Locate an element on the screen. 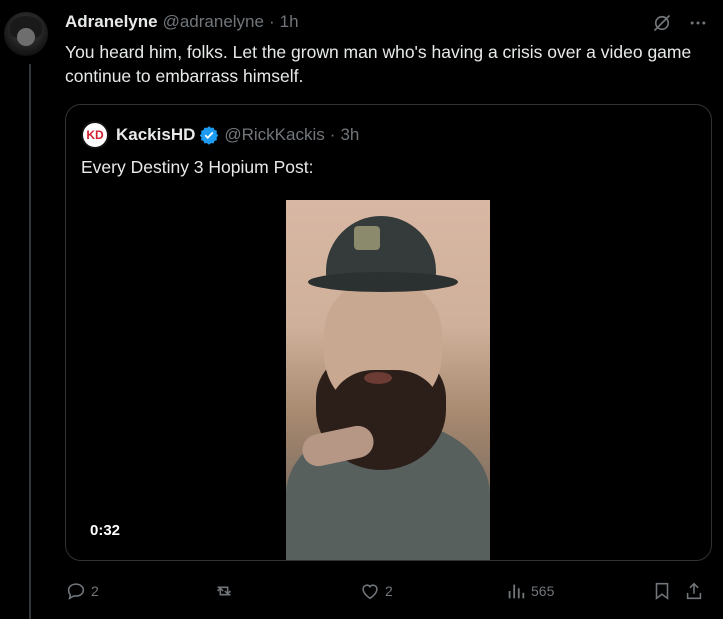 The width and height of the screenshot is (723, 619). grok-icon is located at coordinates (662, 23).